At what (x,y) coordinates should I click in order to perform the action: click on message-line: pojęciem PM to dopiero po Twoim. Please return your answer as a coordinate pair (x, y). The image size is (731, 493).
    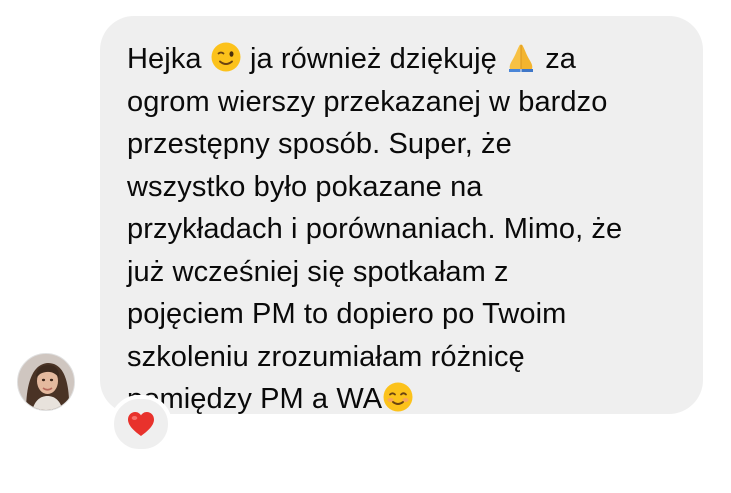
    Looking at the image, I should click on (347, 314).